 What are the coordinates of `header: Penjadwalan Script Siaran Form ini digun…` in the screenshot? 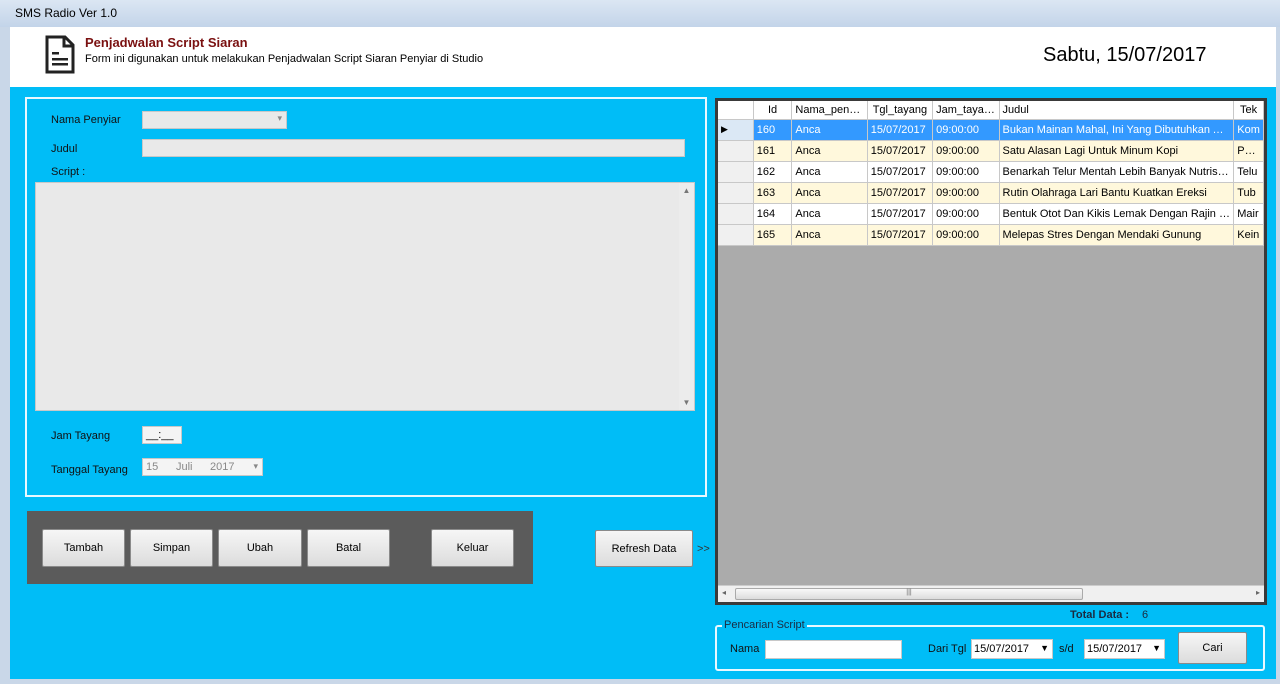 It's located at (643, 57).